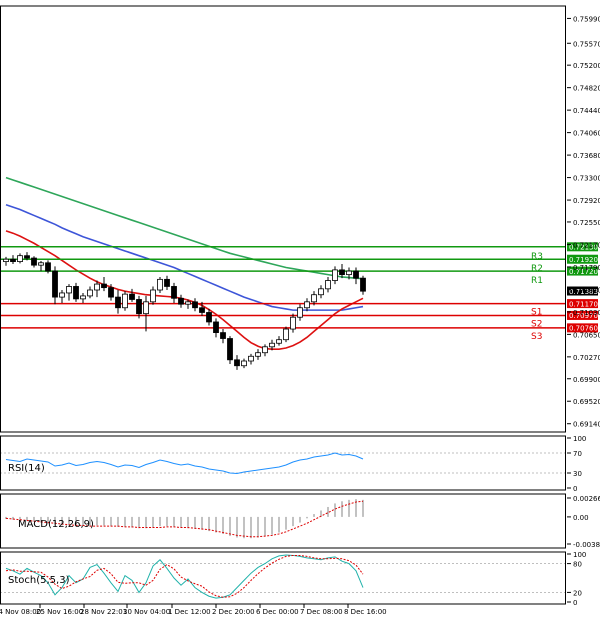 This screenshot has height=621, width=600. What do you see at coordinates (26, 468) in the screenshot?
I see `rsi-label: RSI(14)` at bounding box center [26, 468].